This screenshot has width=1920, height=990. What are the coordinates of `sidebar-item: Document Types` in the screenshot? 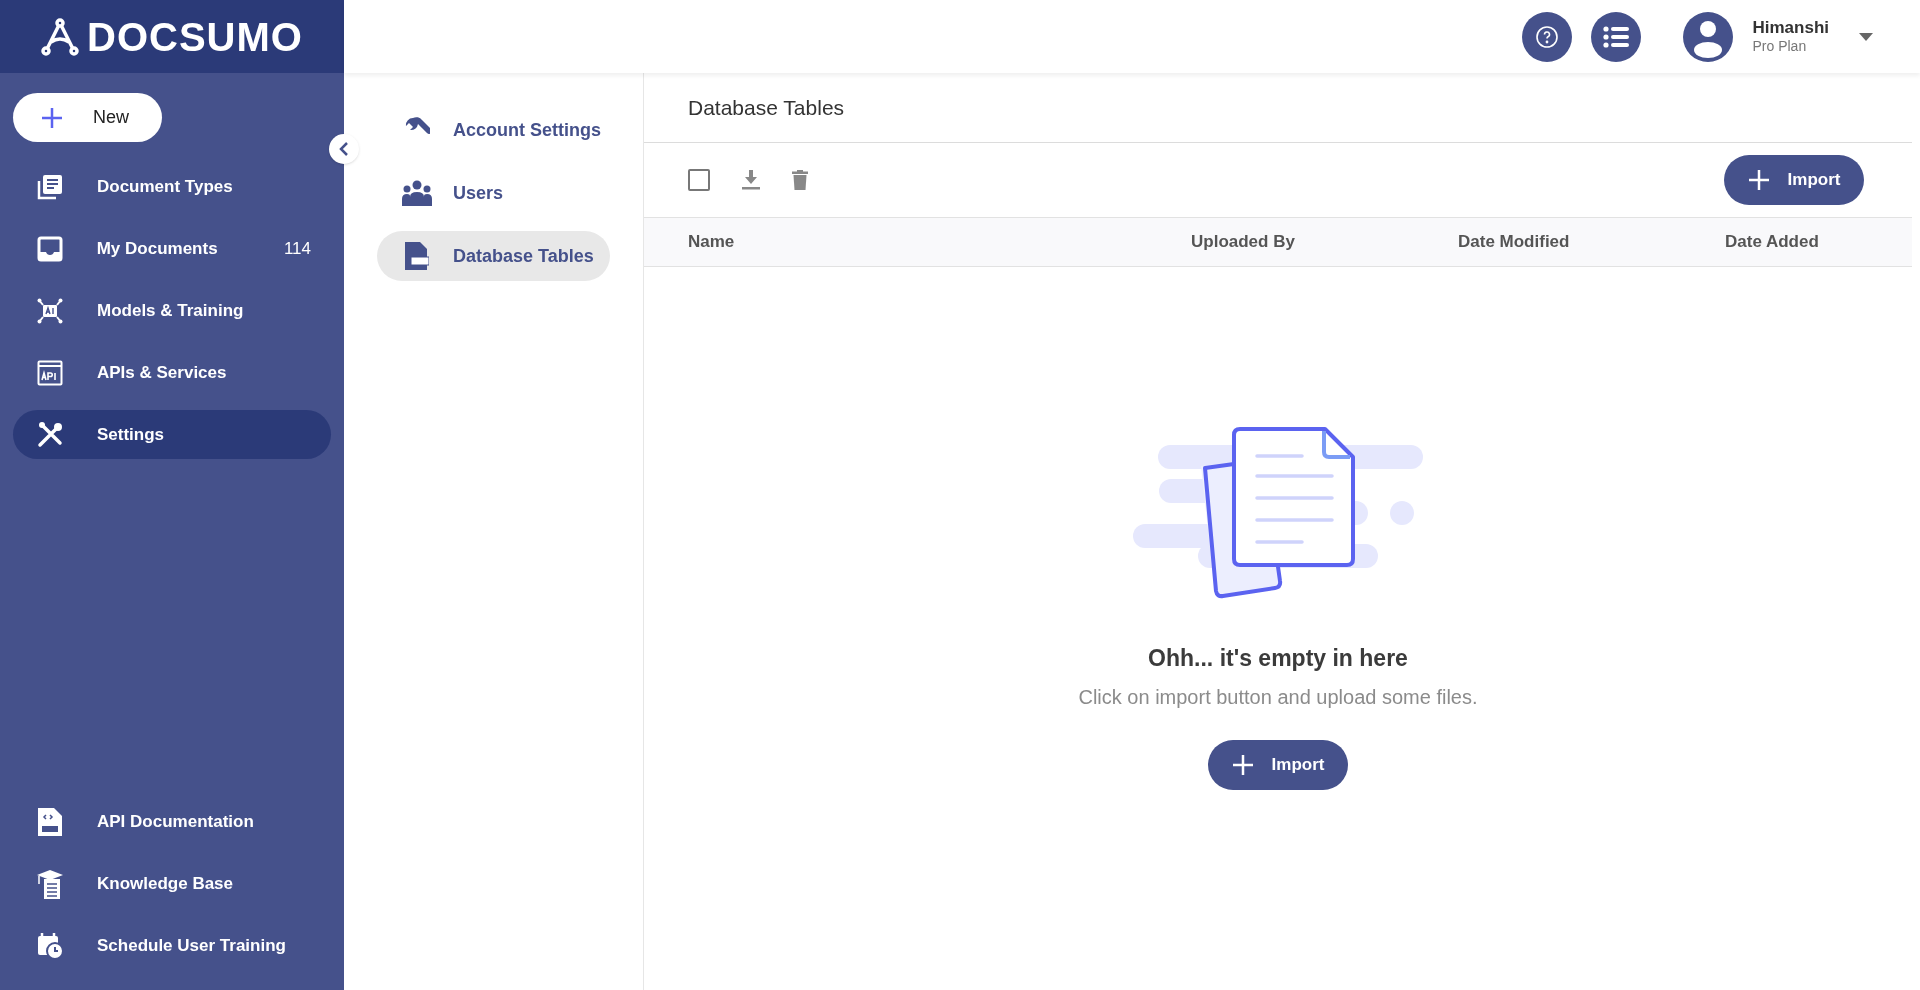 It's located at (172, 186).